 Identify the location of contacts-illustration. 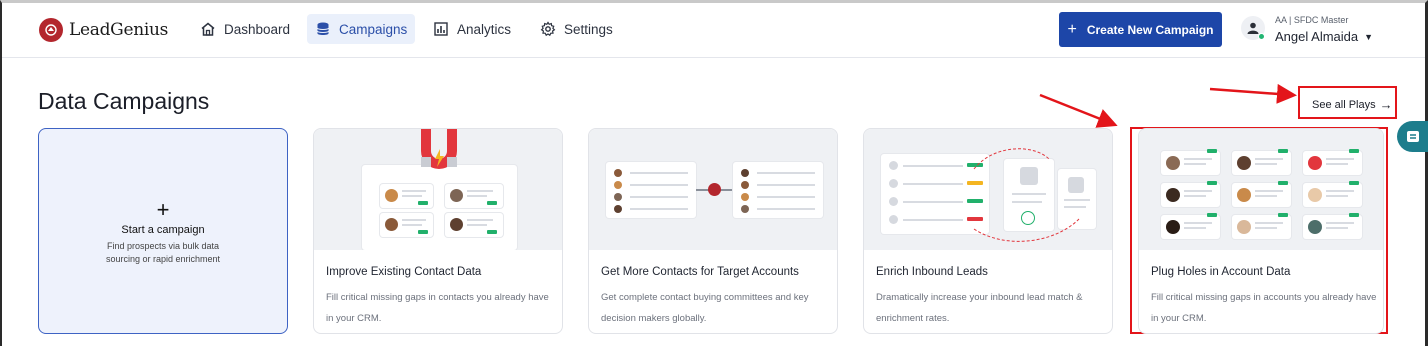
(713, 189).